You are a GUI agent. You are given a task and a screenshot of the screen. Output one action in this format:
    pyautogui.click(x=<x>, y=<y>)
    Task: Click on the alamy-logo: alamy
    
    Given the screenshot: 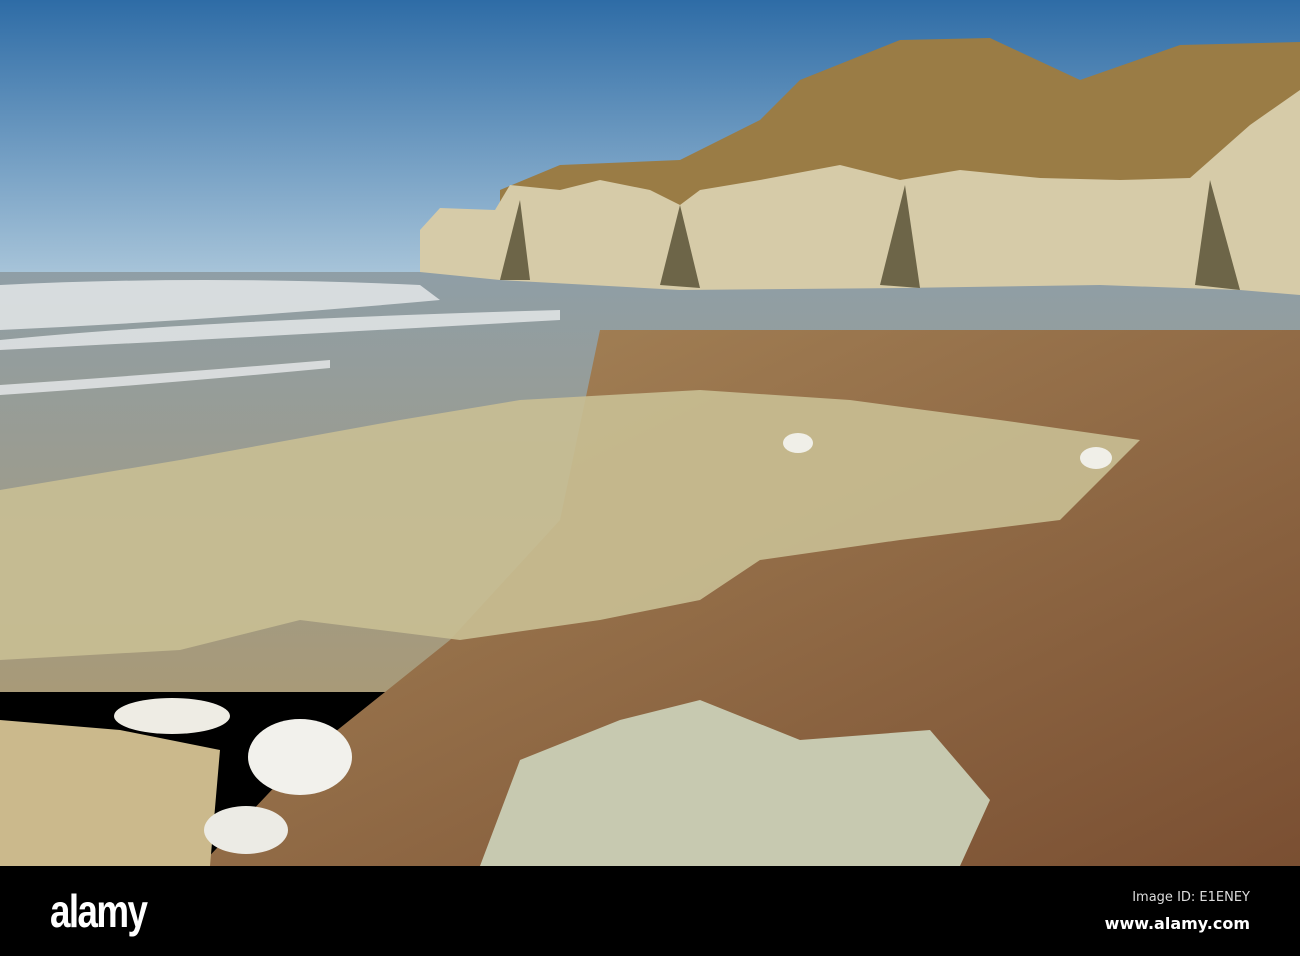 What is the action you would take?
    pyautogui.click(x=99, y=911)
    